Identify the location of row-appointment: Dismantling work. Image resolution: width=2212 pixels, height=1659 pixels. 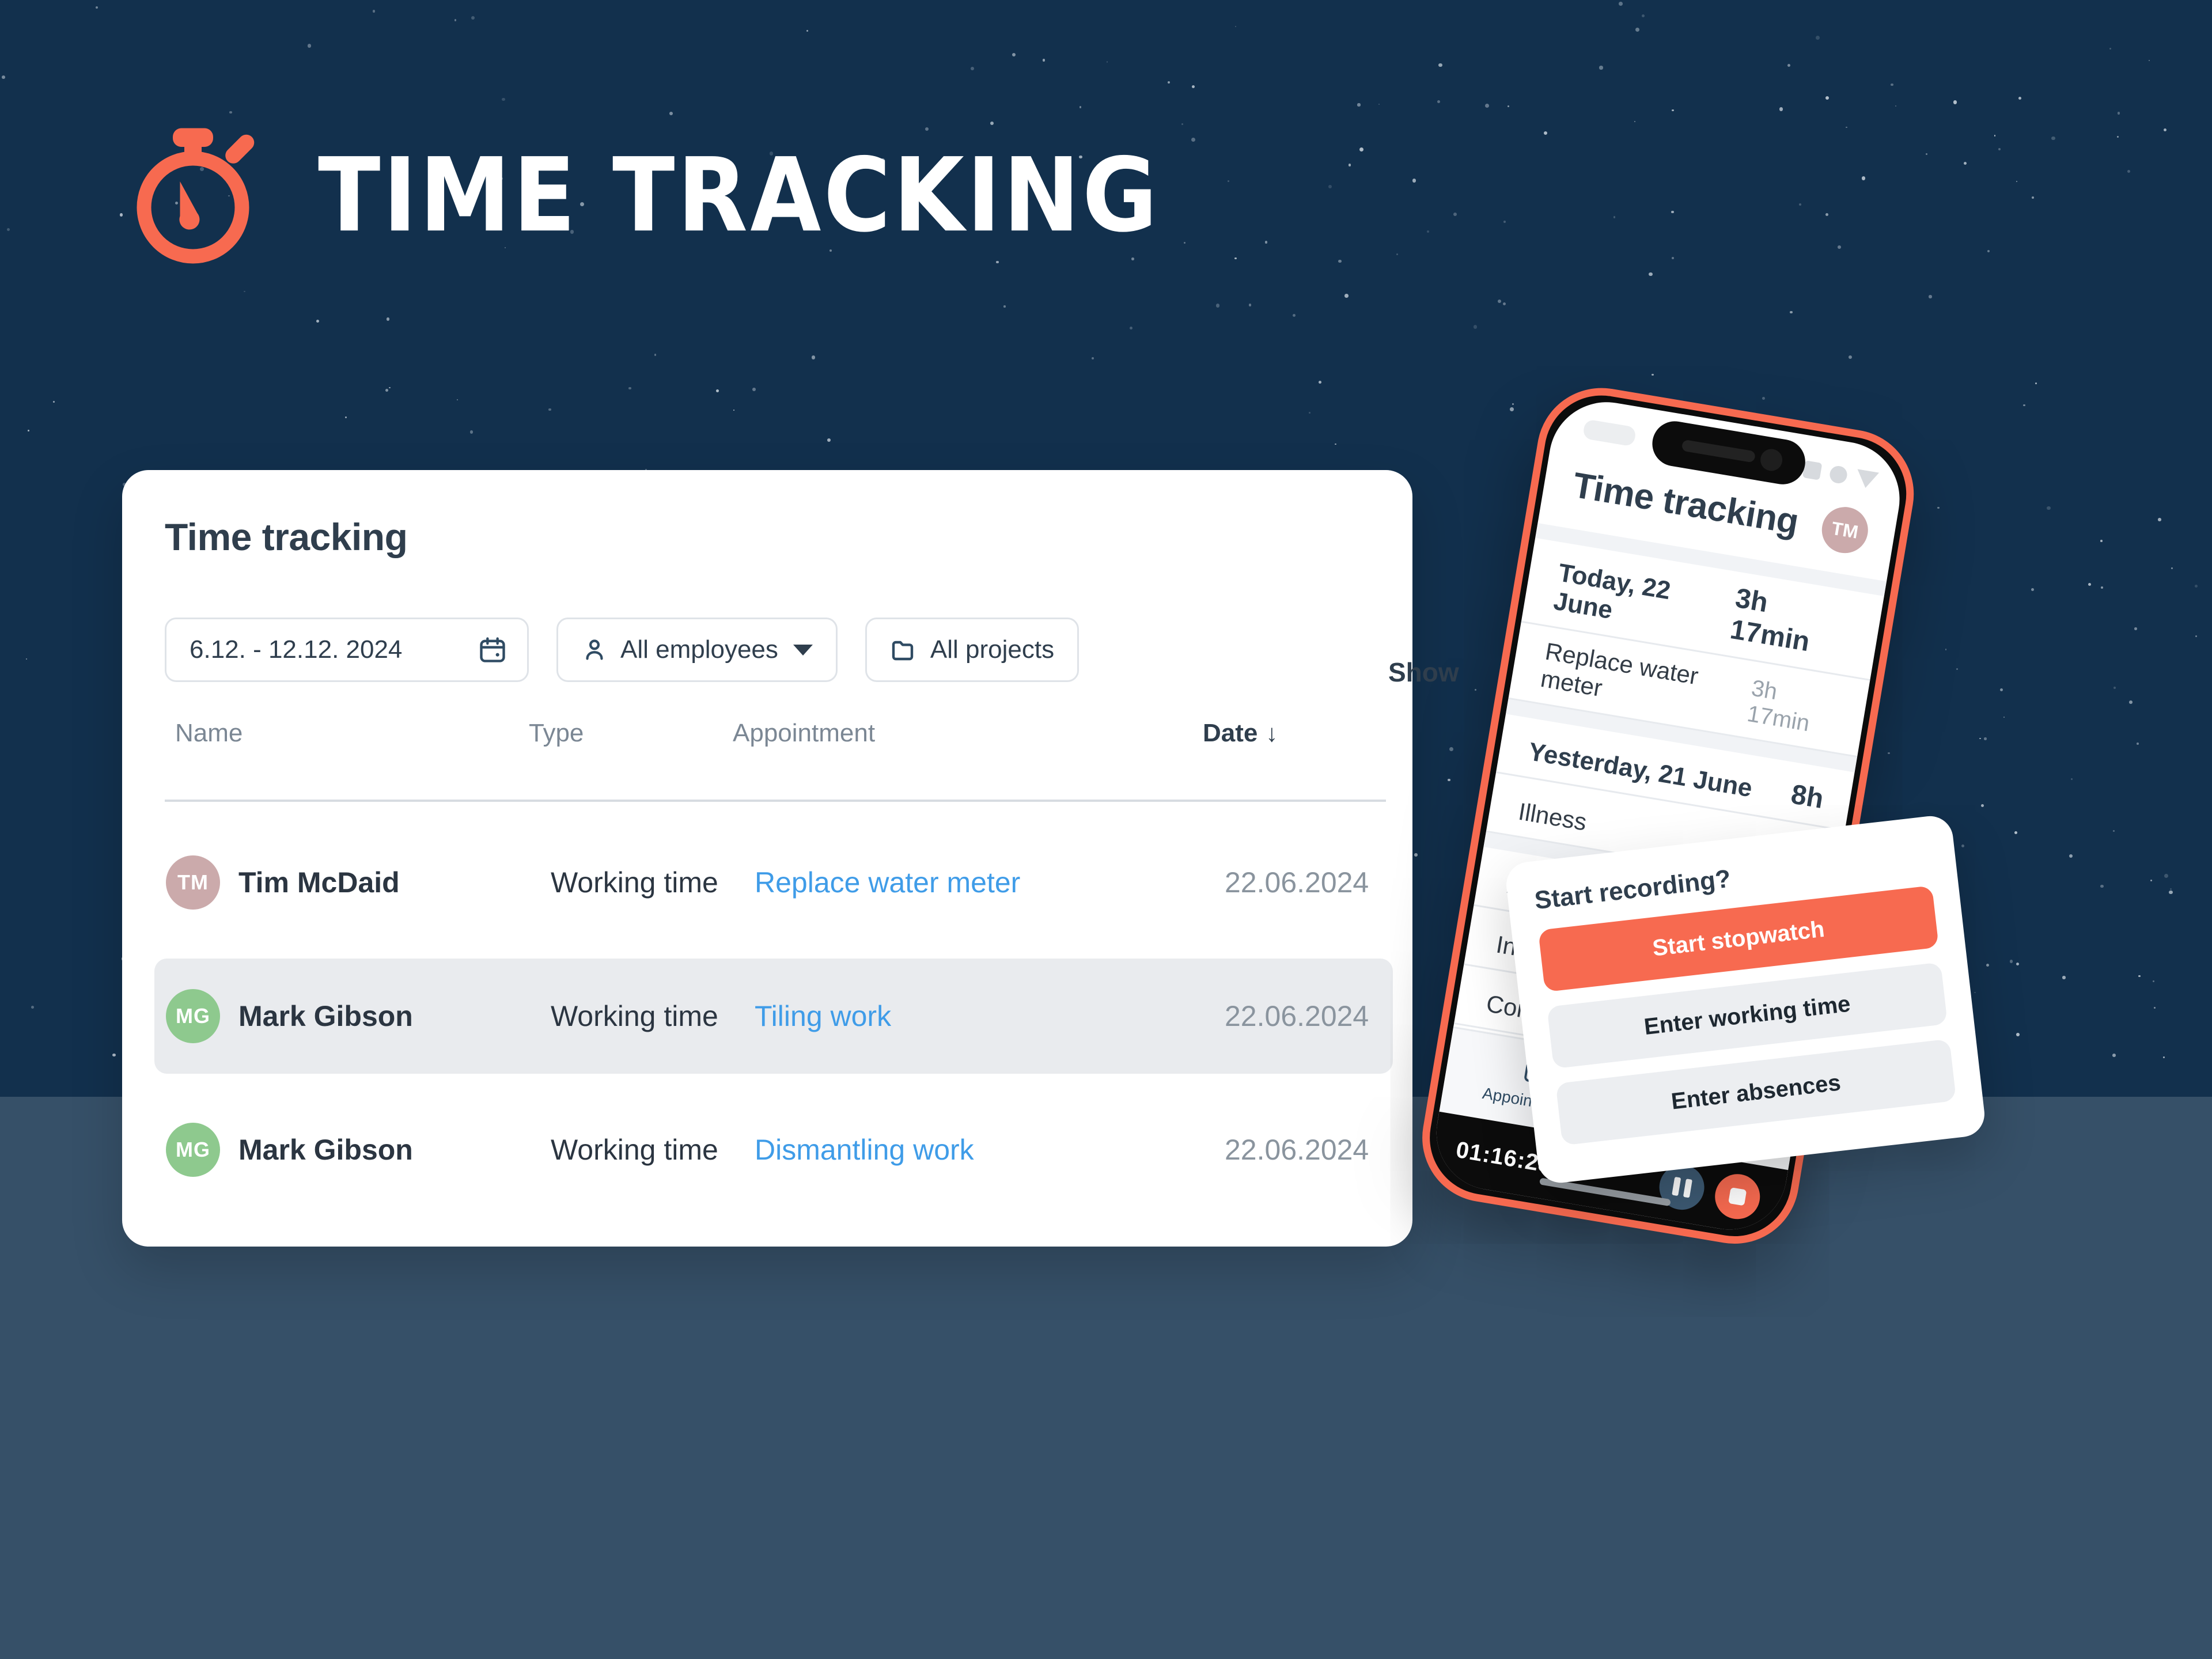
(864, 1149).